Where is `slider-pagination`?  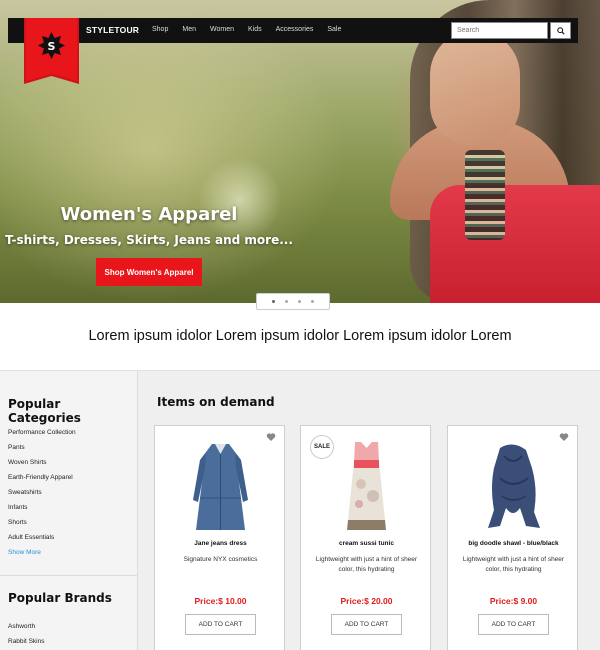
slider-pagination is located at coordinates (293, 301).